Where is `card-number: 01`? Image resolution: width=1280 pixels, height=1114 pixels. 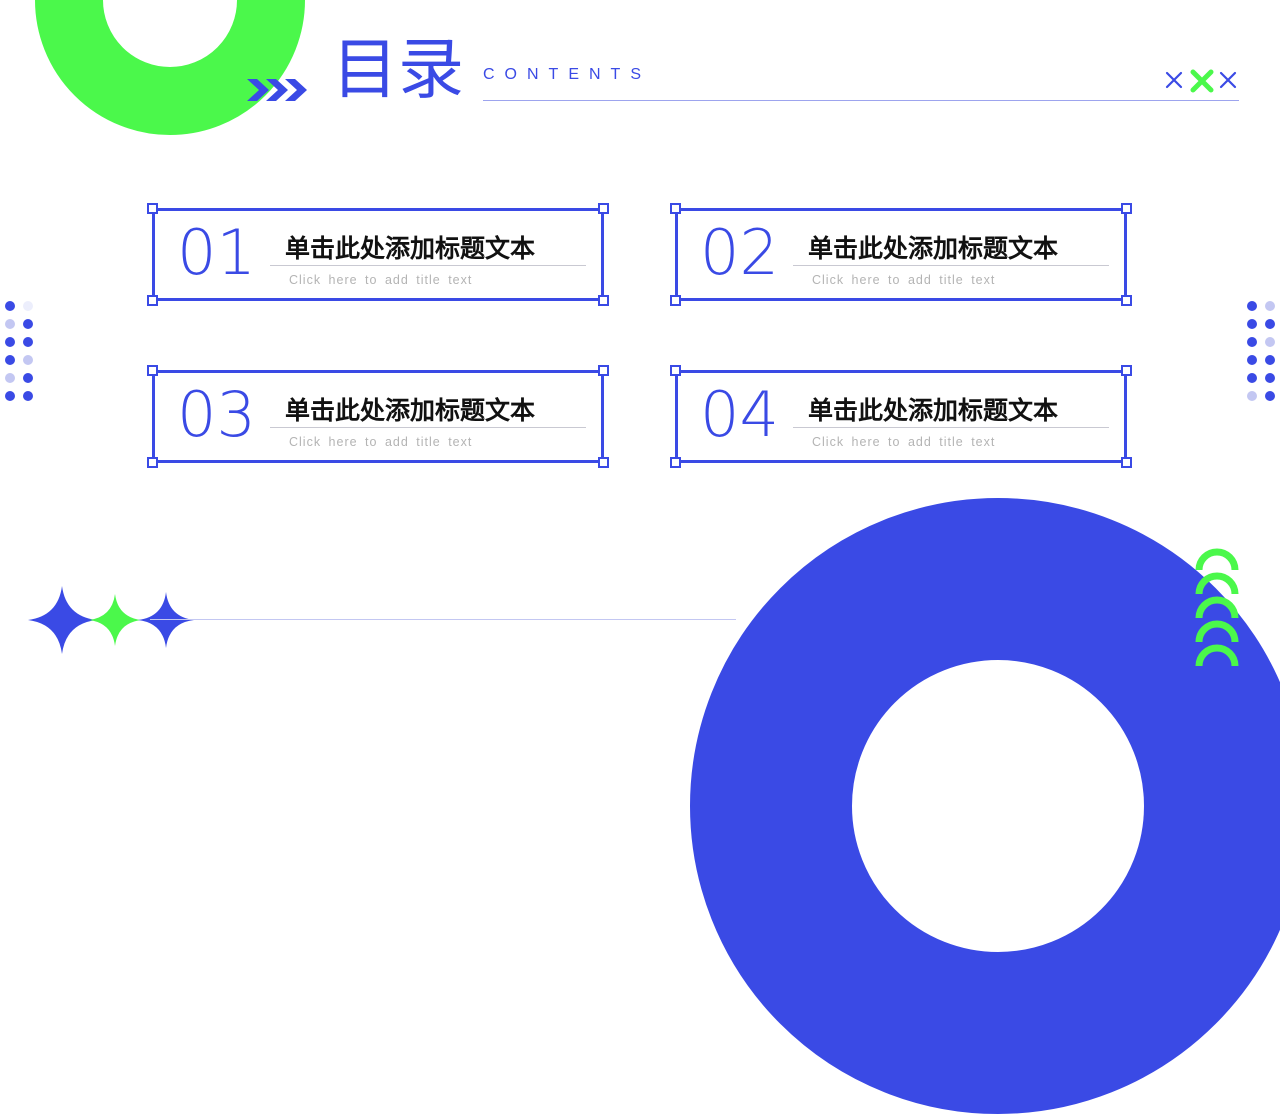 card-number: 01 is located at coordinates (216, 252).